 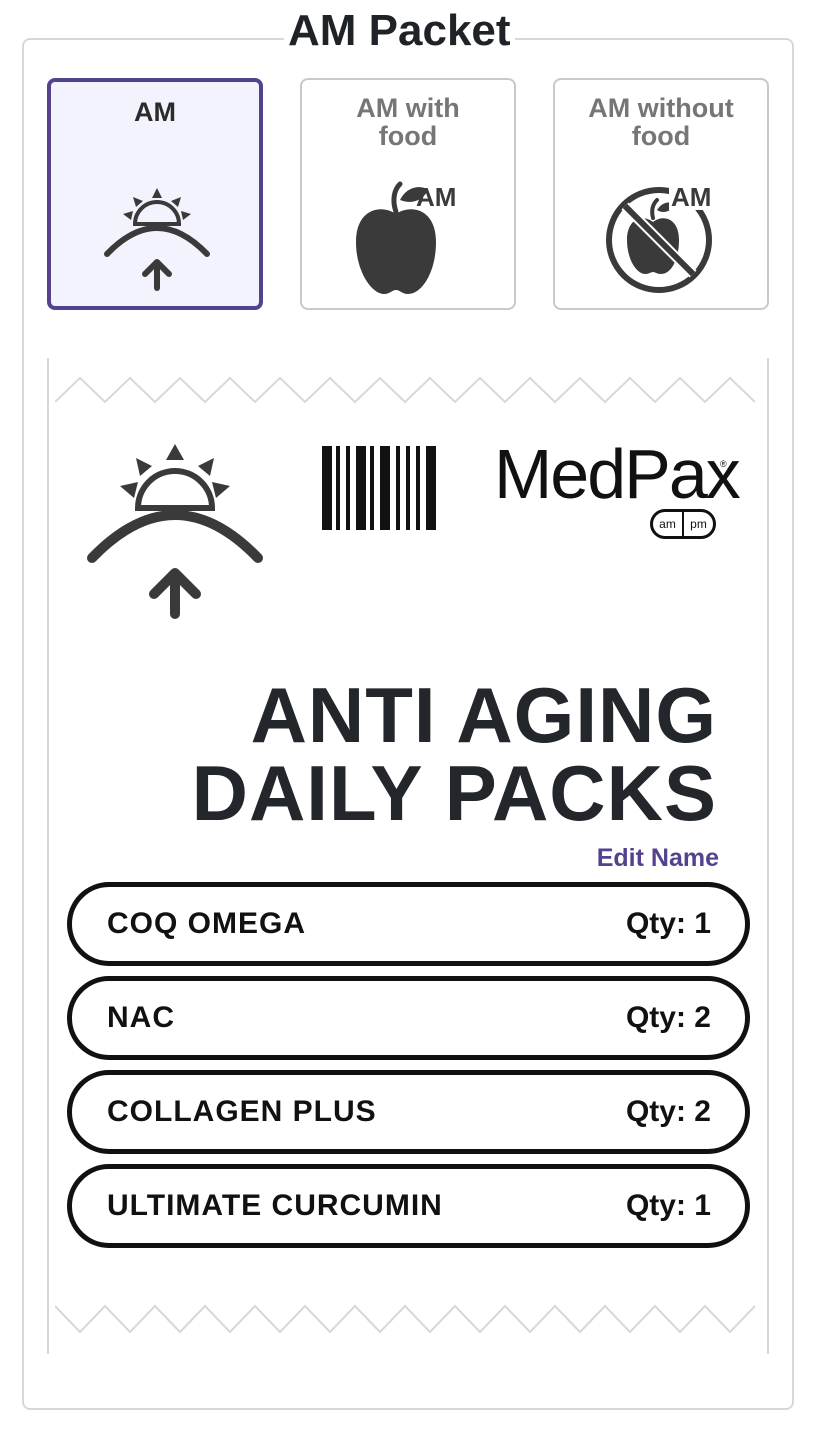 I want to click on option-am-with-food: AM with food AM, so click(x=408, y=194).